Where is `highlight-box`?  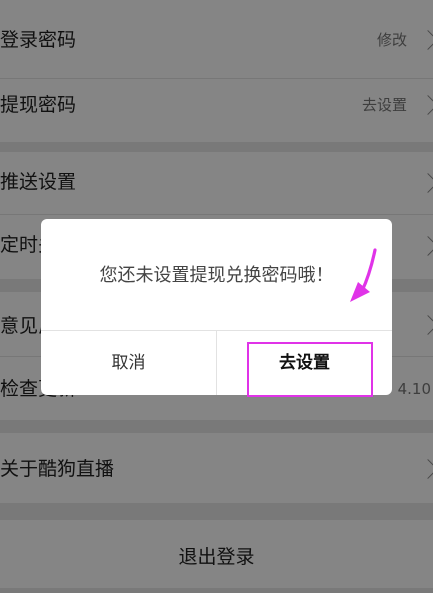
highlight-box is located at coordinates (310, 369).